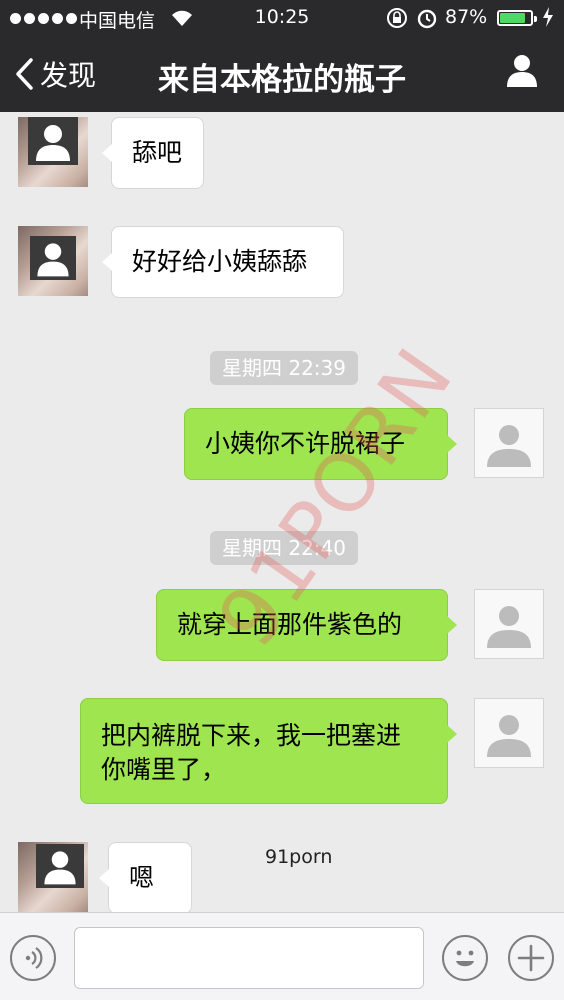 The height and width of the screenshot is (1000, 564). Describe the element at coordinates (249, 958) in the screenshot. I see `message-input` at that location.